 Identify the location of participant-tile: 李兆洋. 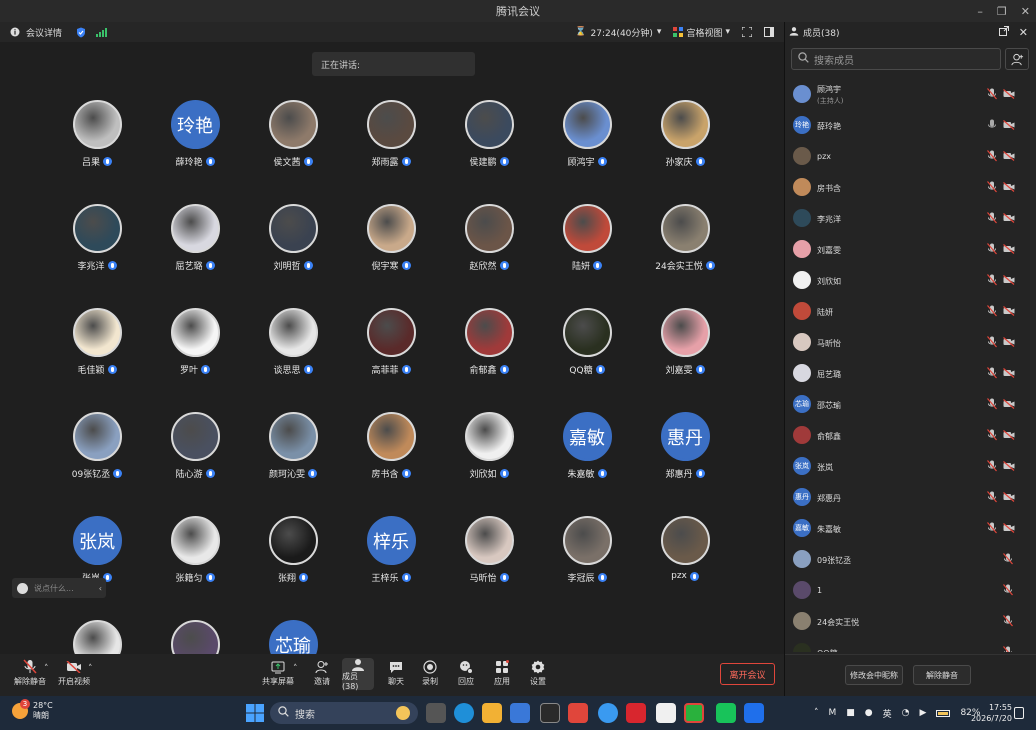
(97, 249).